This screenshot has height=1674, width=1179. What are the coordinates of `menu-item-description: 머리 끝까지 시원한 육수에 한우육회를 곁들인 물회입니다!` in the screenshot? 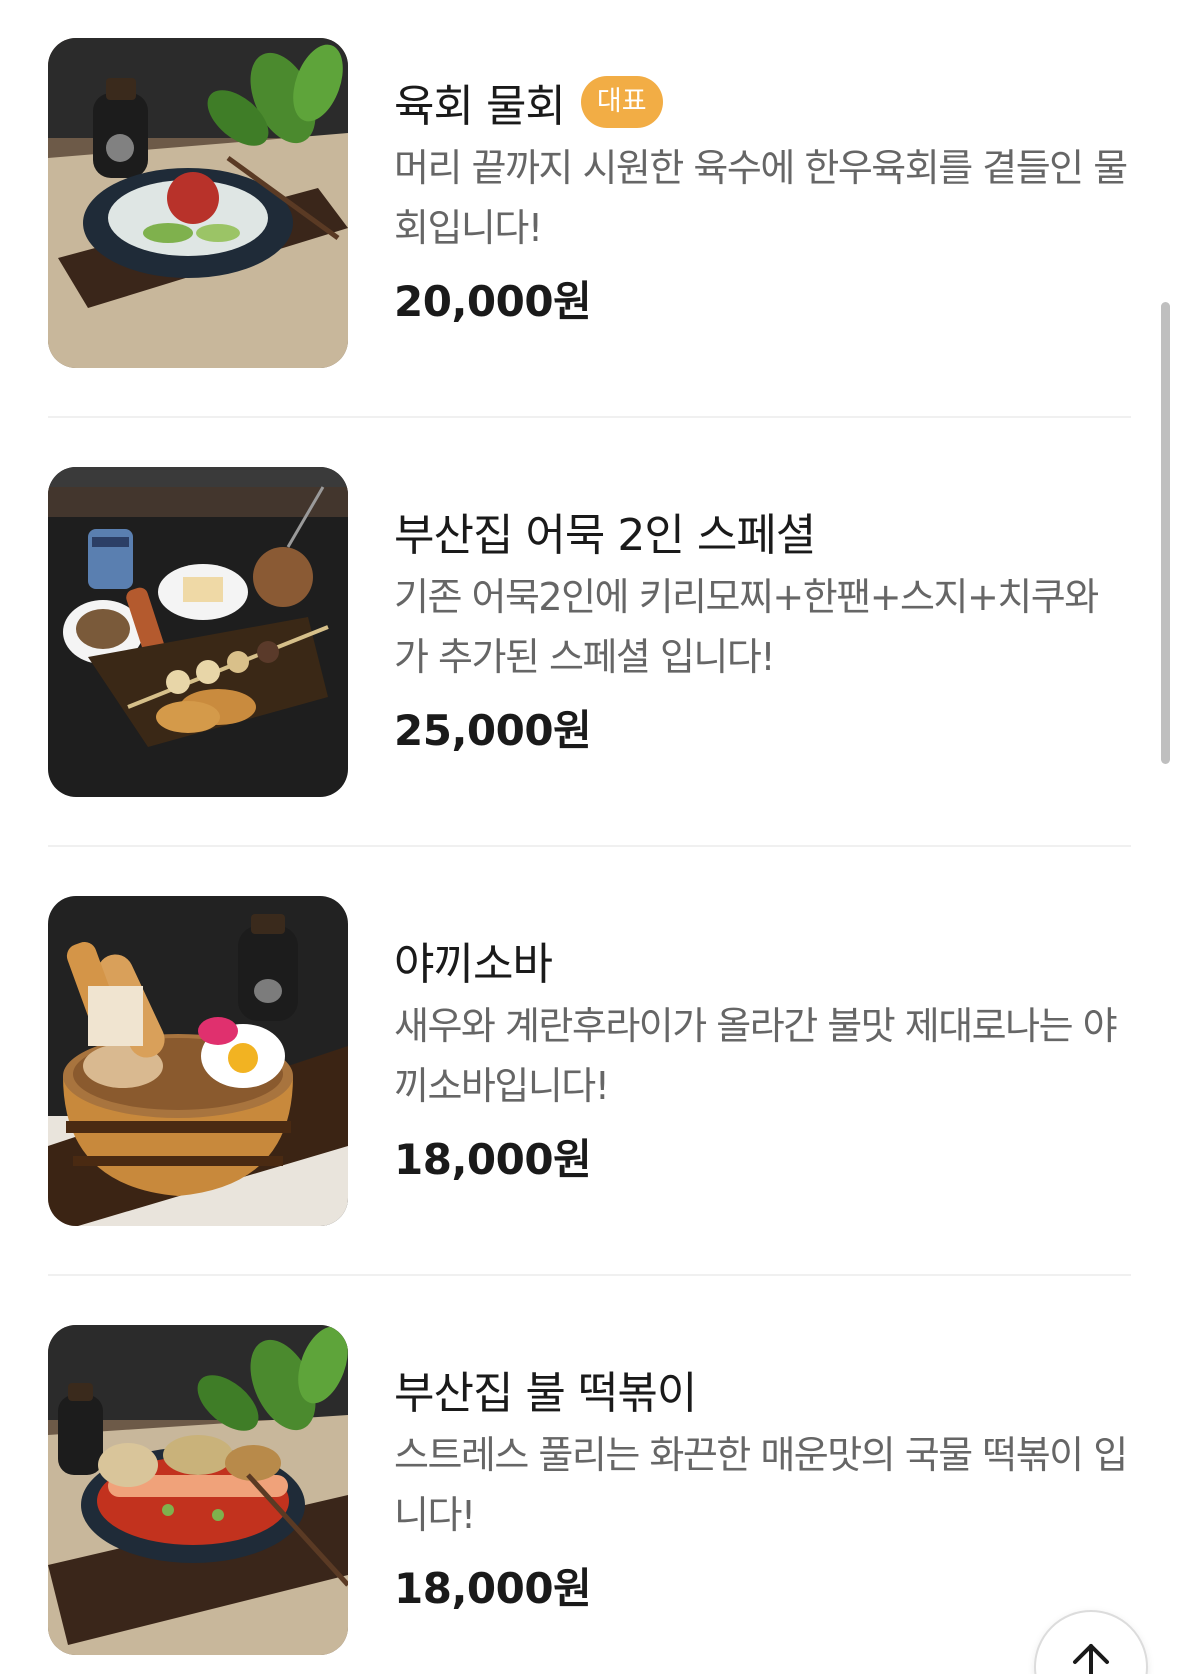 It's located at (761, 198).